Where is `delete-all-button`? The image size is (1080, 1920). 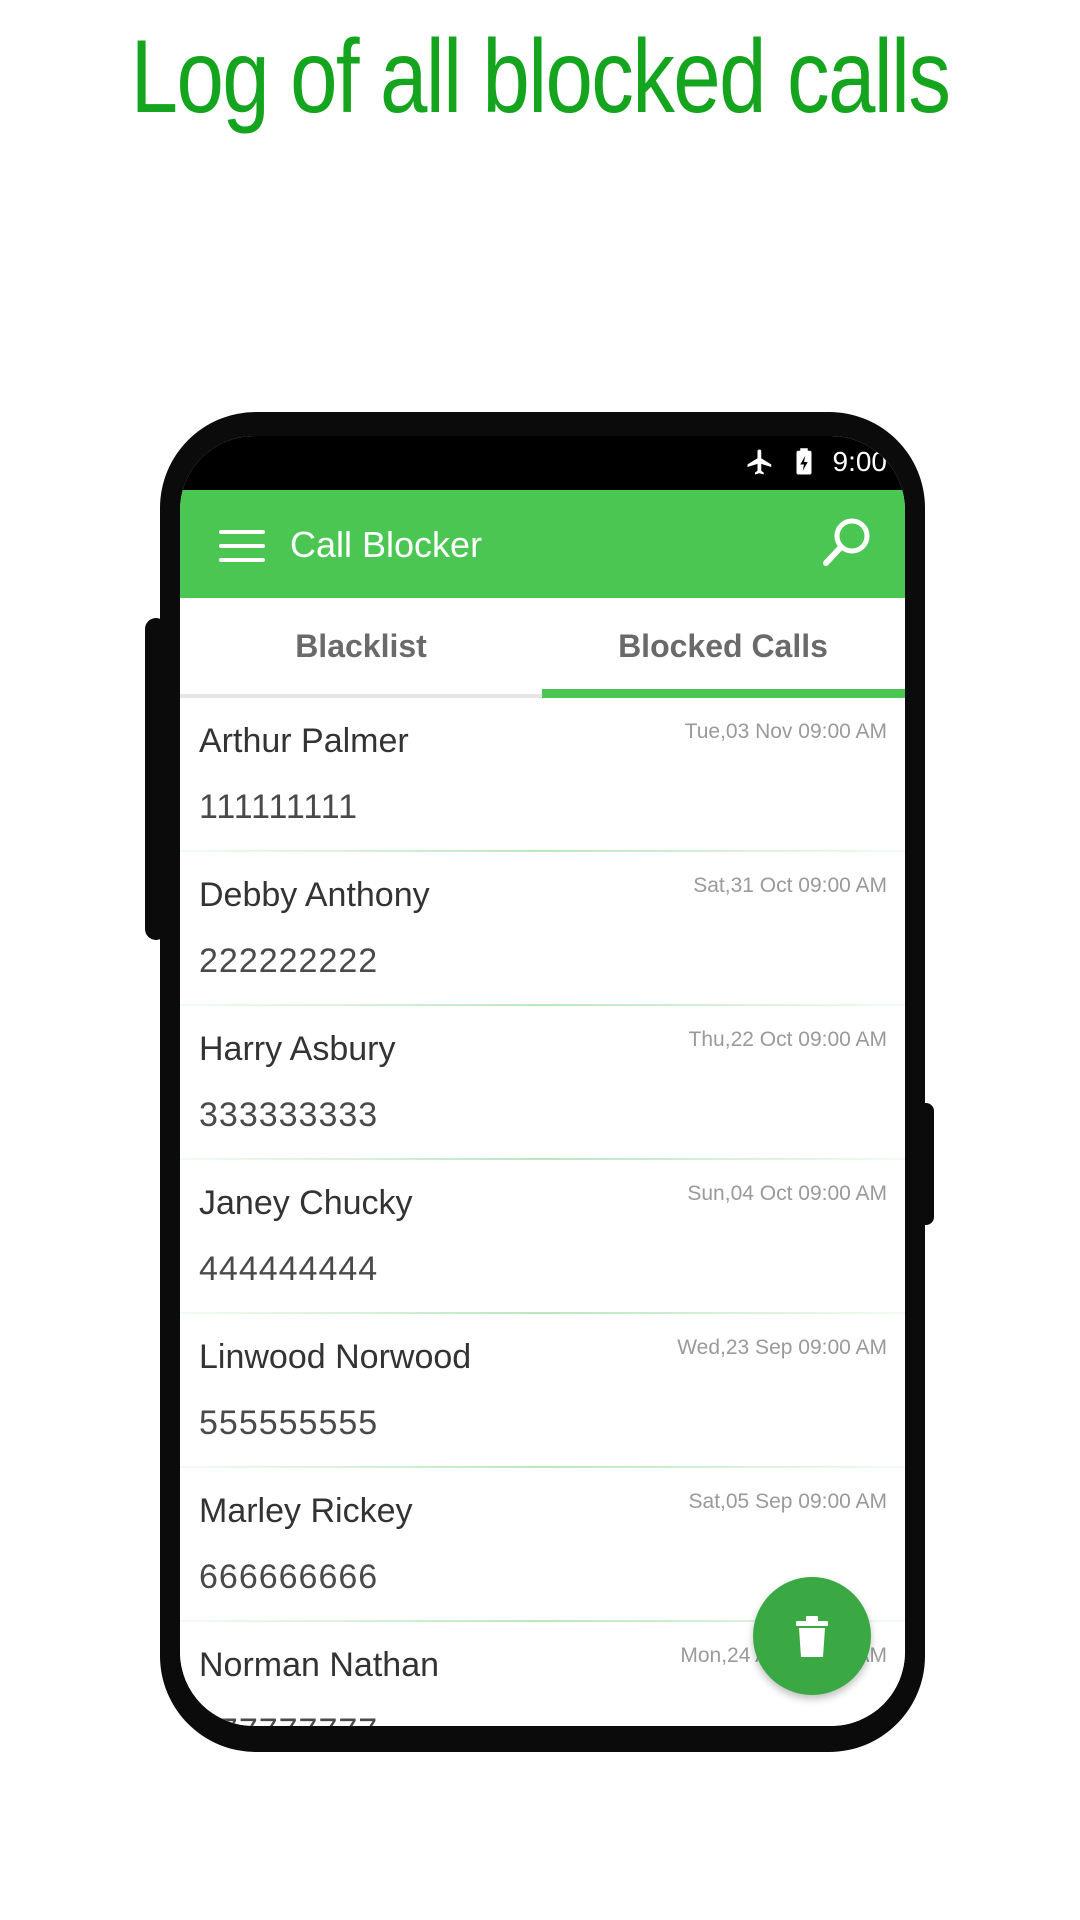 delete-all-button is located at coordinates (812, 1636).